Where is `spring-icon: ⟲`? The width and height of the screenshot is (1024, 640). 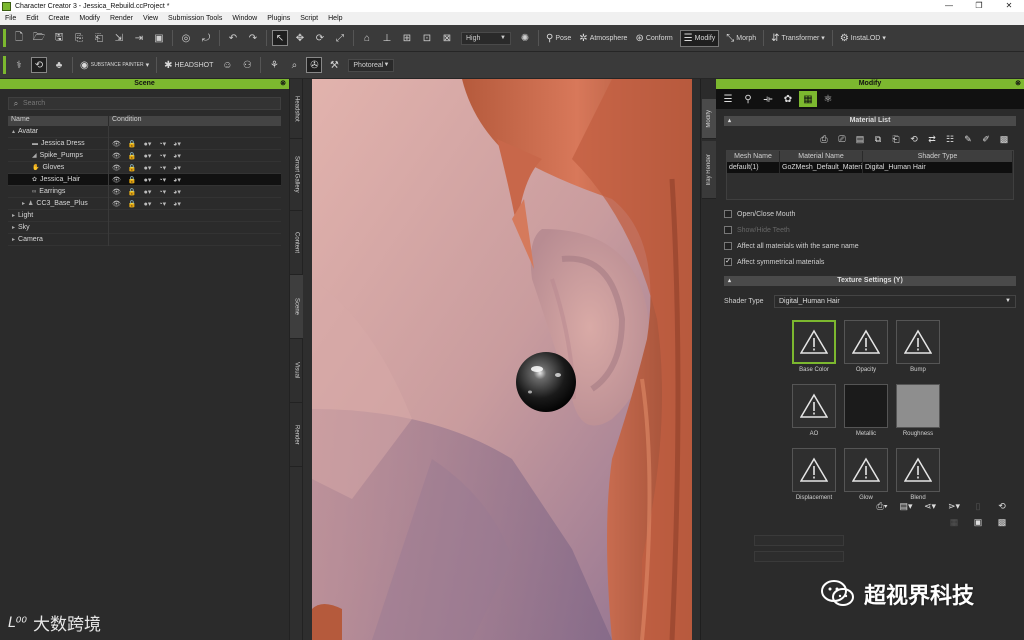 spring-icon: ⟲ is located at coordinates (39, 65).